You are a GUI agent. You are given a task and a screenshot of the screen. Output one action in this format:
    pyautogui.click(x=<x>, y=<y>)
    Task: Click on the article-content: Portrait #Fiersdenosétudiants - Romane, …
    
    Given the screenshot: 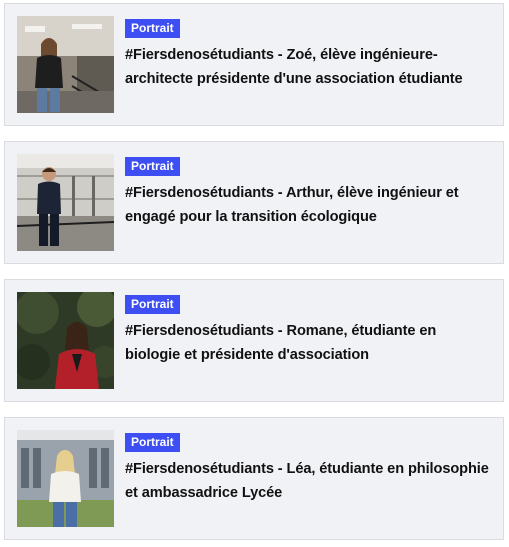 What is the action you would take?
    pyautogui.click(x=309, y=331)
    